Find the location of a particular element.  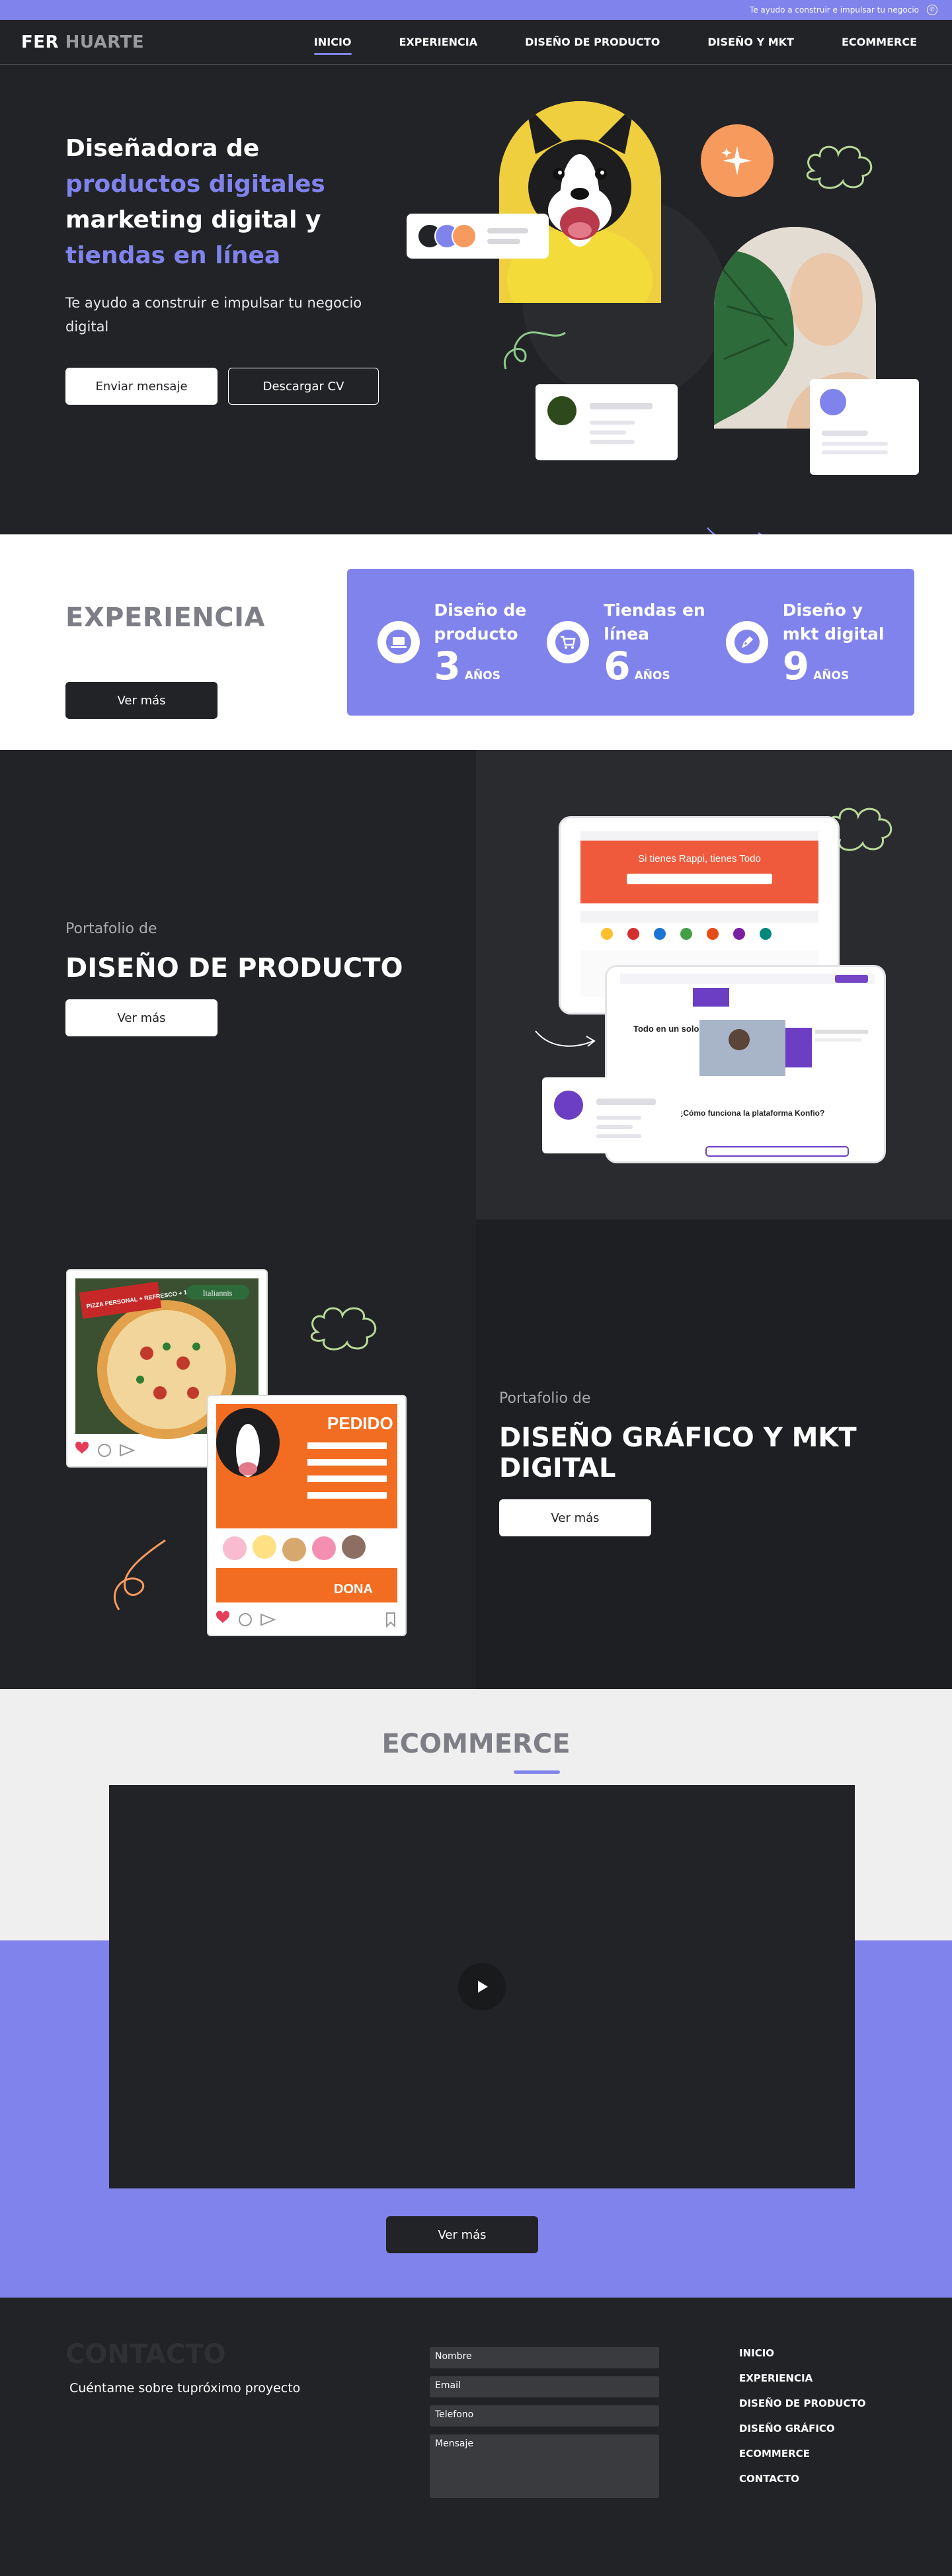

send-message-button: Enviar mensaje is located at coordinates (141, 387).